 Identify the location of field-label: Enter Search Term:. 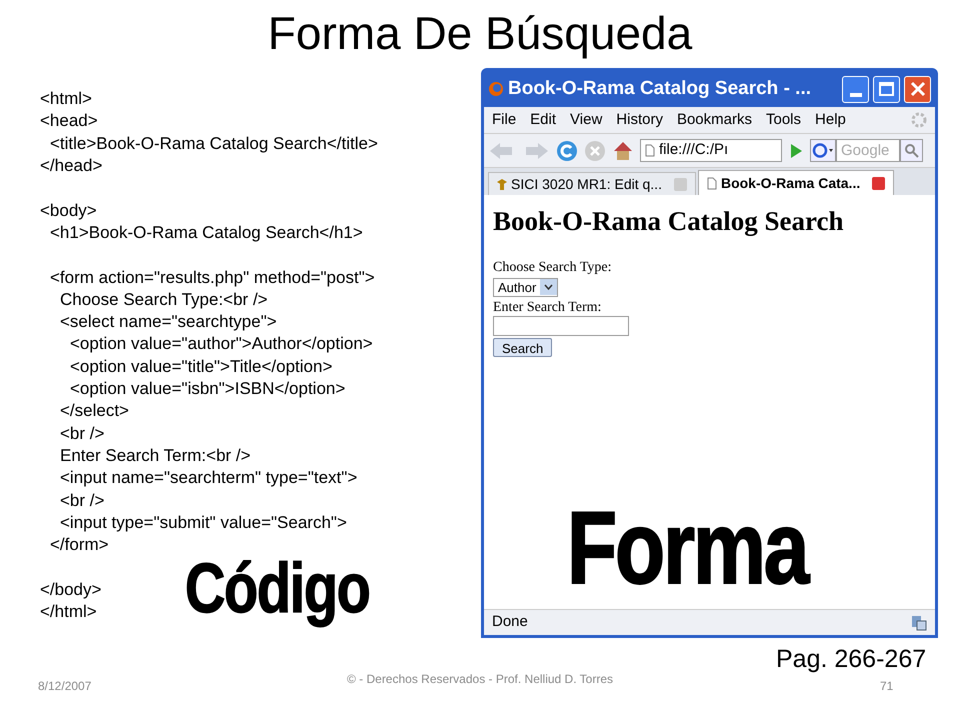
(547, 308).